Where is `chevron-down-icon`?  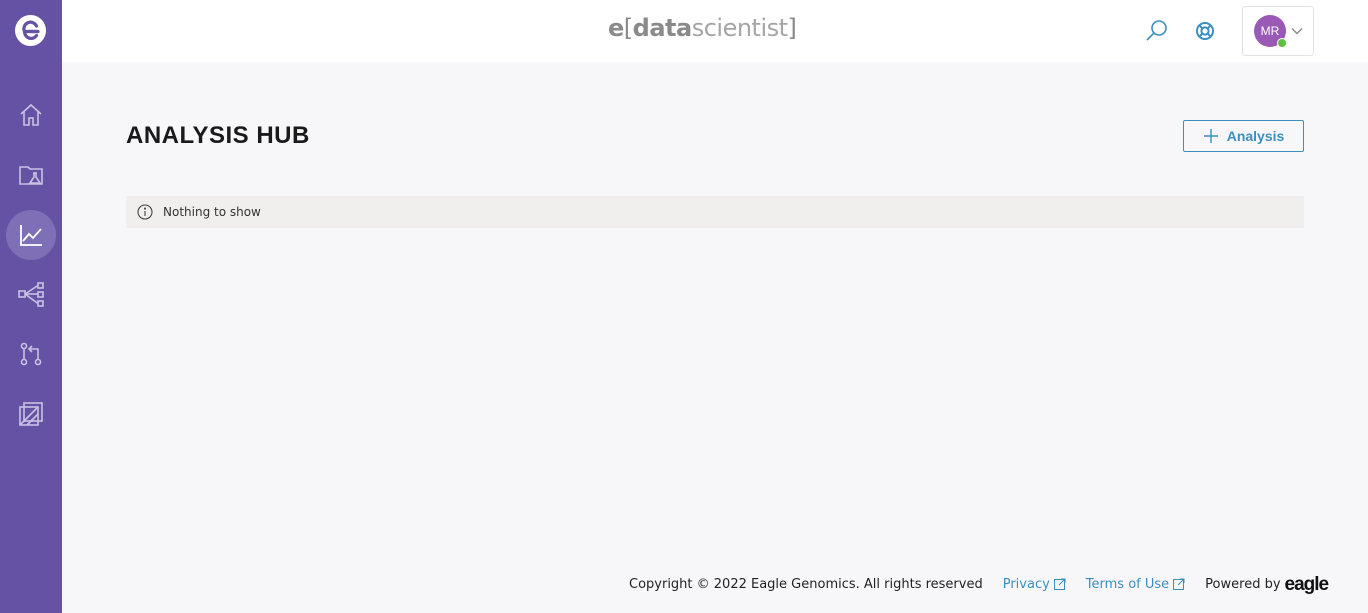 chevron-down-icon is located at coordinates (1297, 31).